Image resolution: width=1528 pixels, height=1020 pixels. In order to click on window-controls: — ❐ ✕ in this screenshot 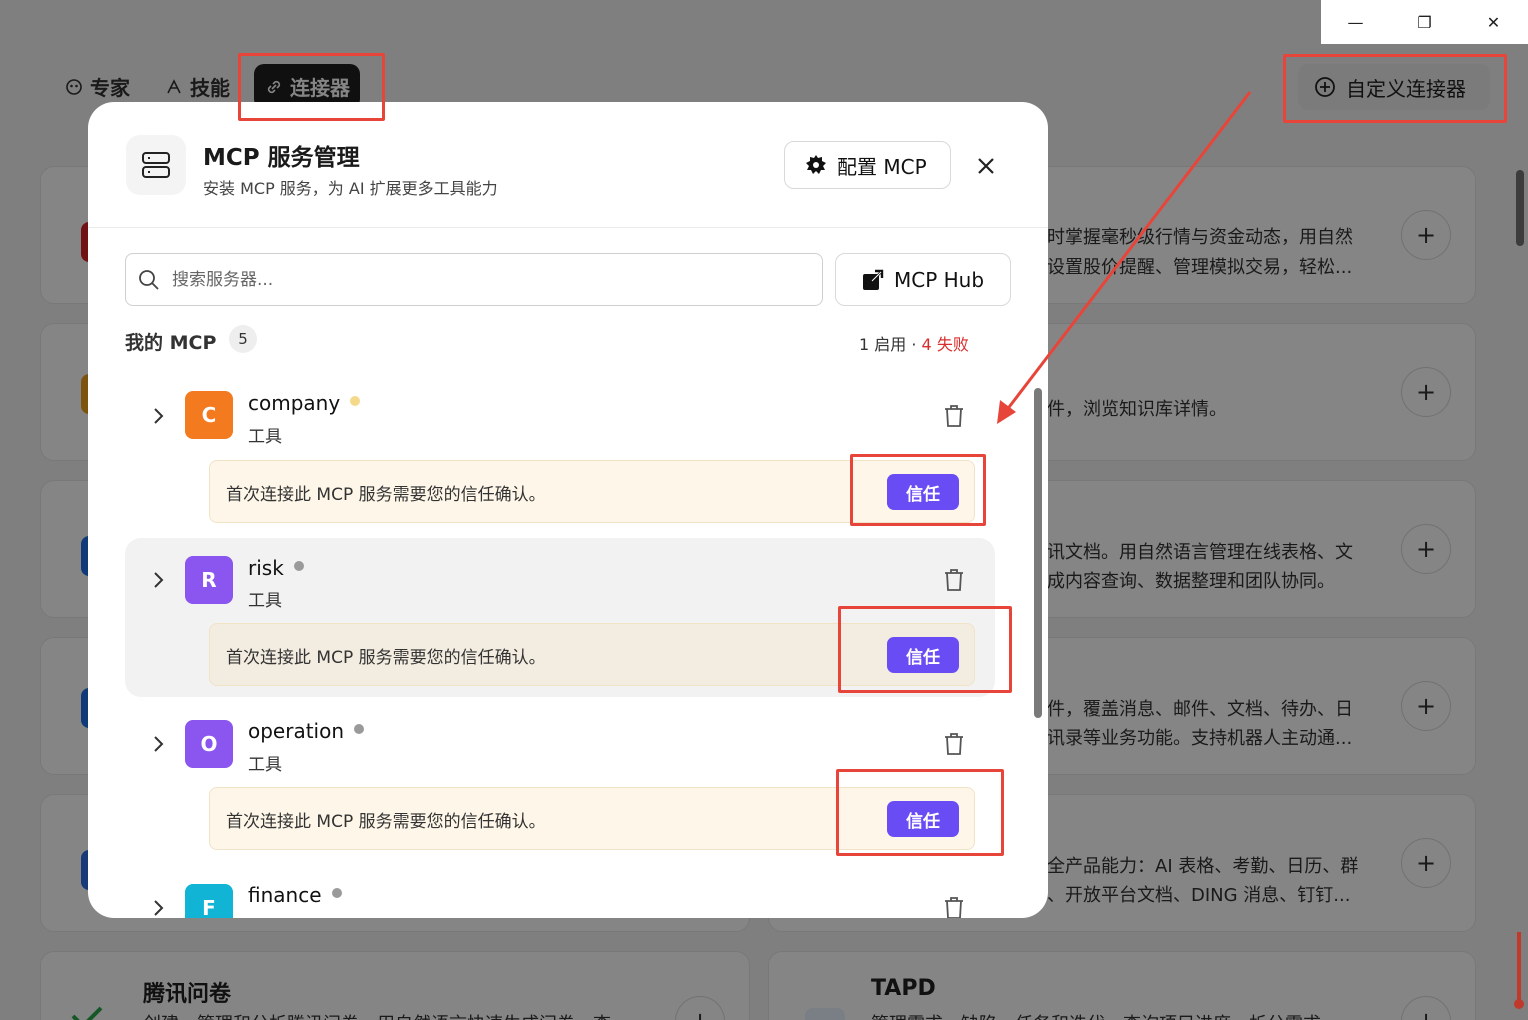, I will do `click(1424, 22)`.